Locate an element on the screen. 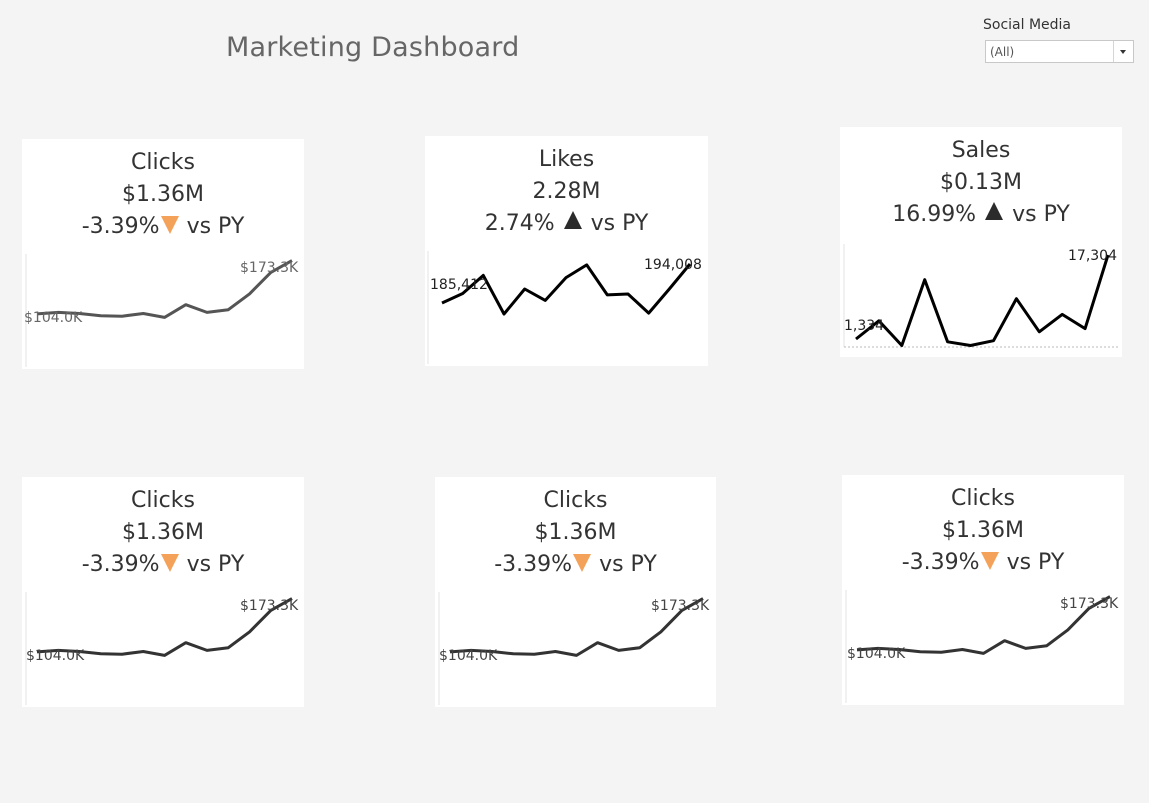  kpi-card-likes: Likes 2.28M 2.74% vs PY 185,412 194,008 is located at coordinates (566, 251).